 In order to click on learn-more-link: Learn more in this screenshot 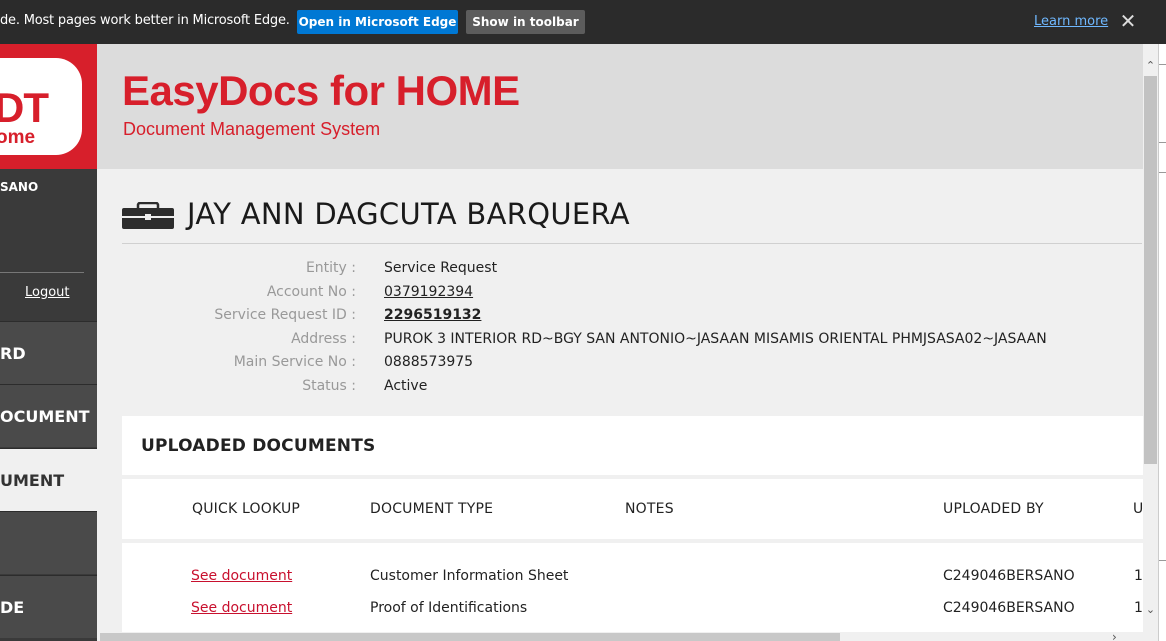, I will do `click(1071, 21)`.